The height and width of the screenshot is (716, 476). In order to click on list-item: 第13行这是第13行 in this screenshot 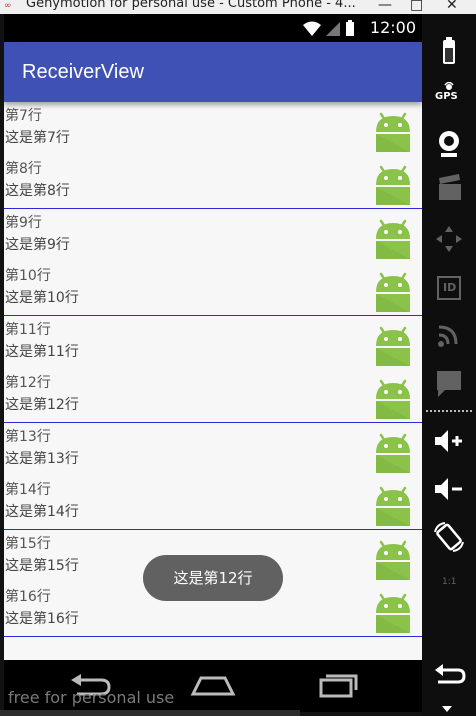, I will do `click(213, 449)`.